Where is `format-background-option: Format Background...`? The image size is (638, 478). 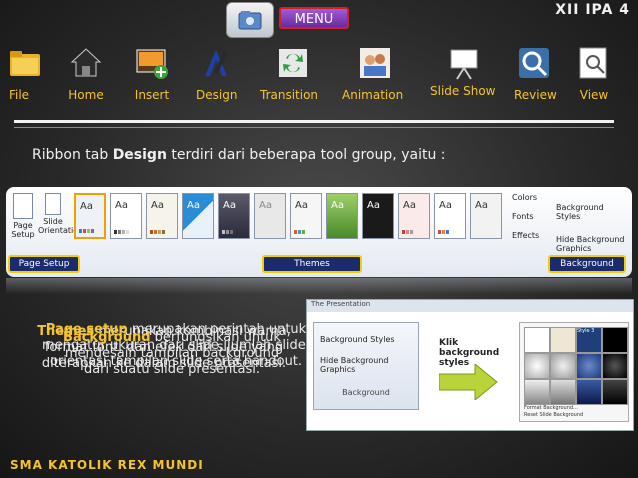 format-background-option: Format Background... is located at coordinates (551, 408).